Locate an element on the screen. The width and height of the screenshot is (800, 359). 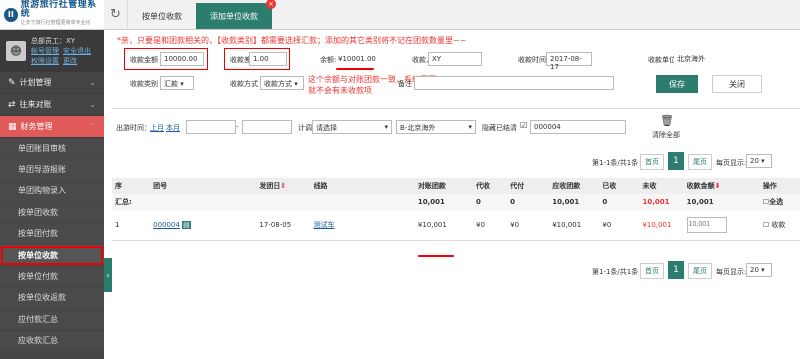
logout-link: 安全退出 is located at coordinates (77, 51).